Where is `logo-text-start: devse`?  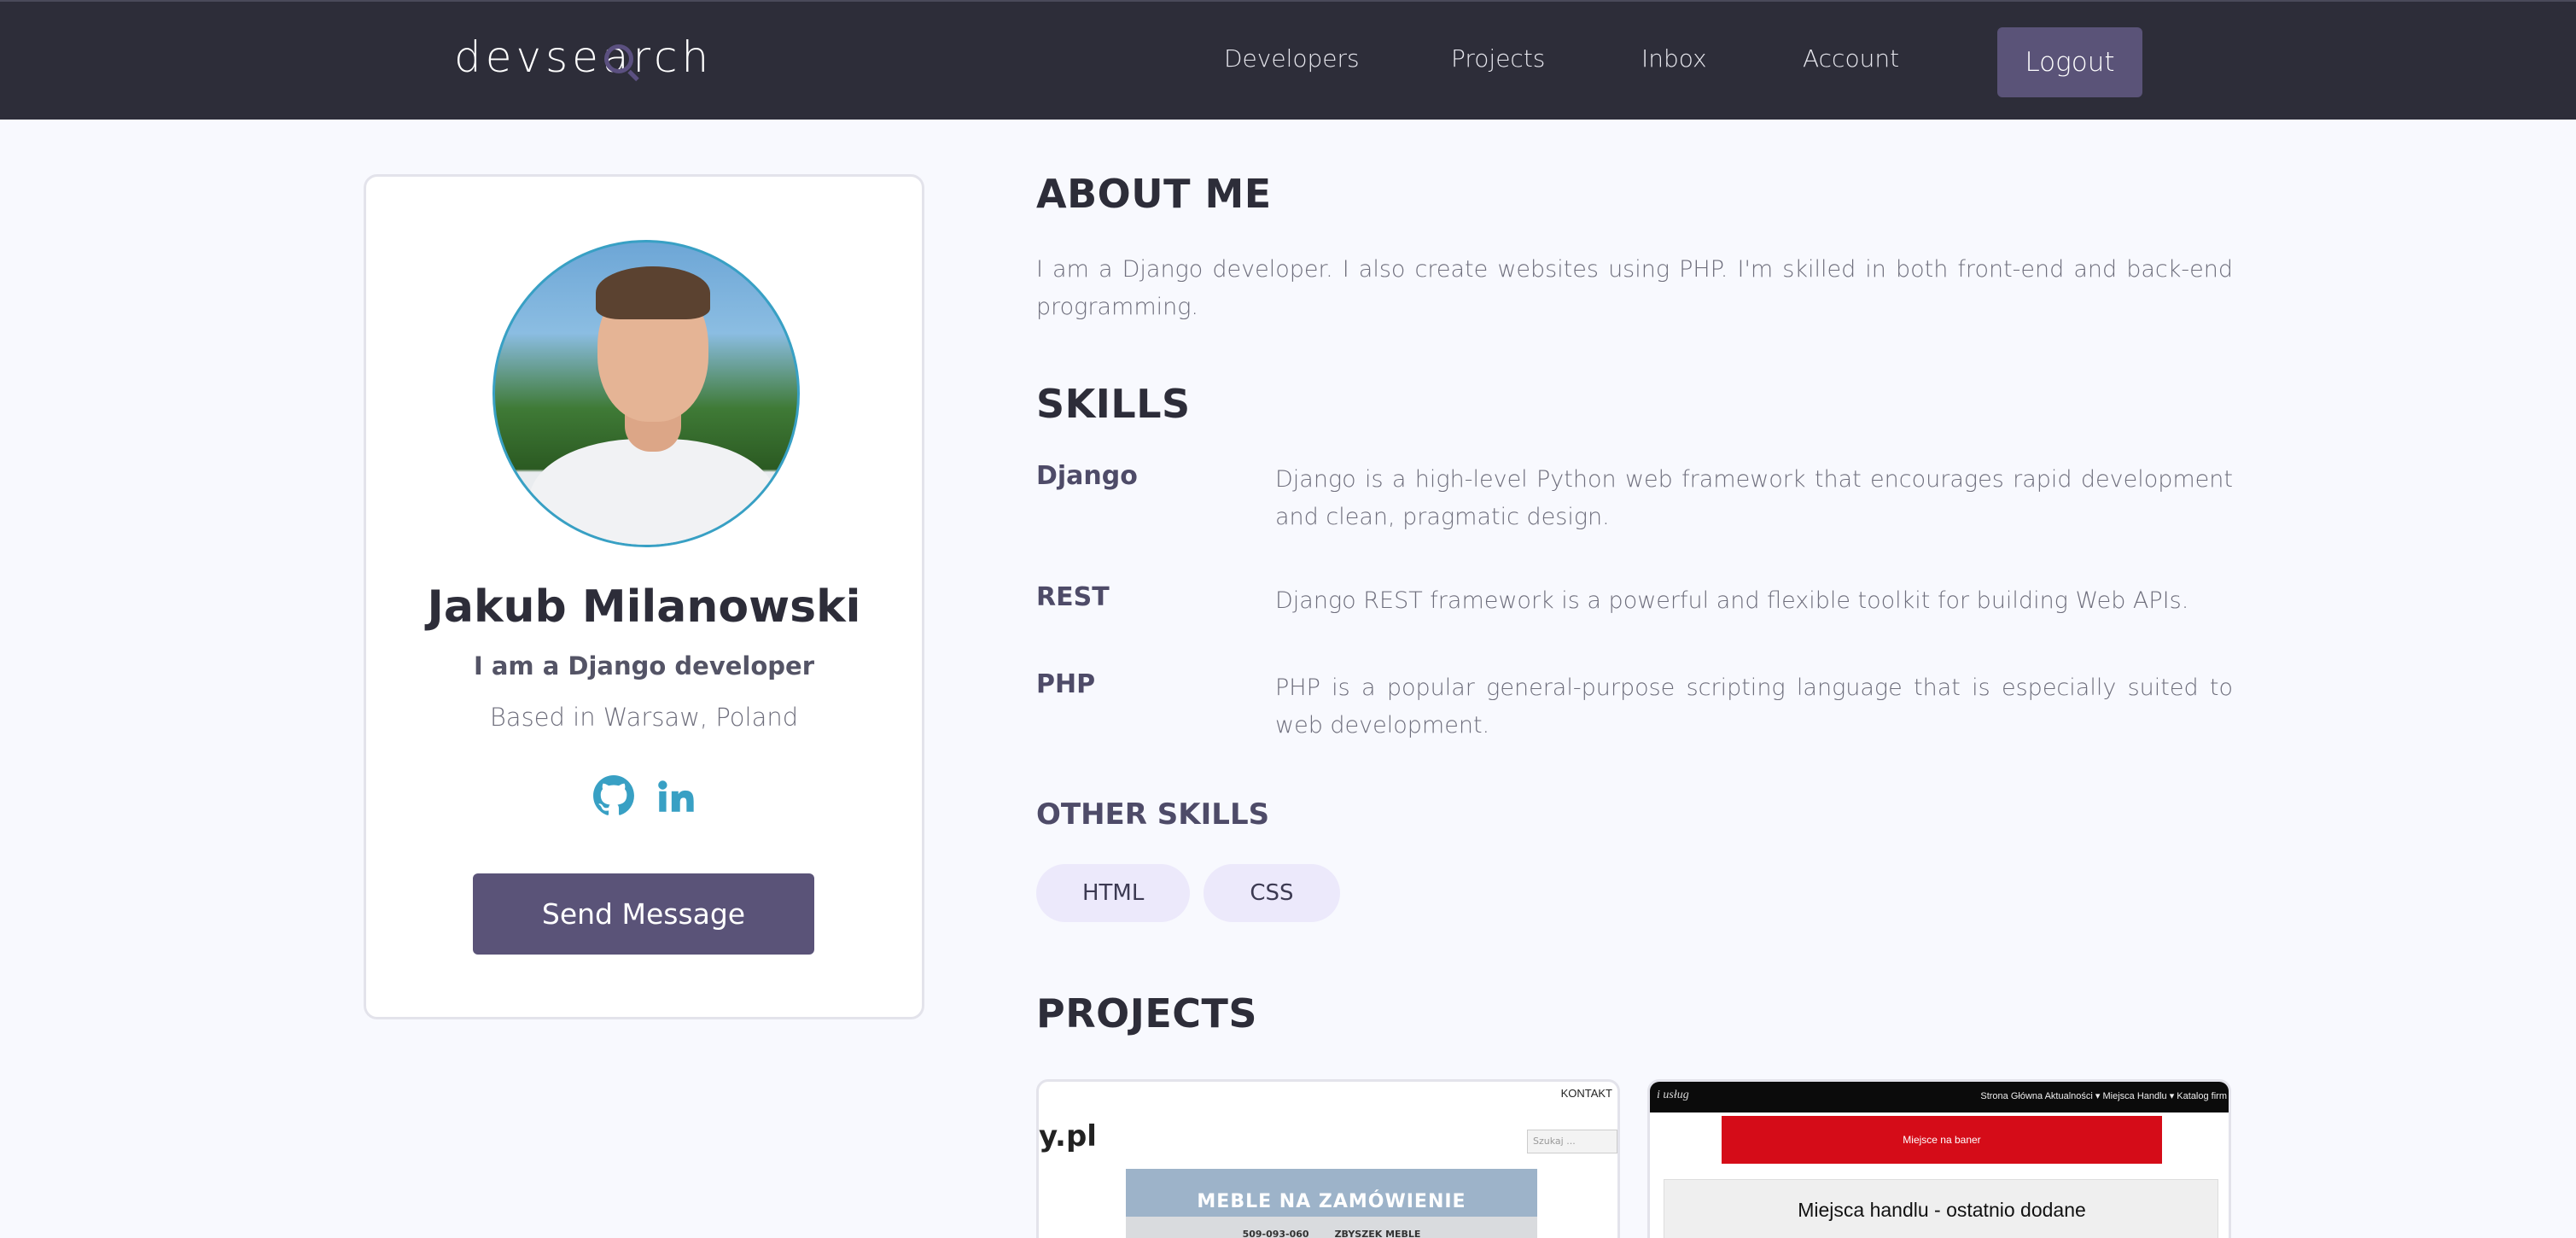 logo-text-start: devse is located at coordinates (528, 57).